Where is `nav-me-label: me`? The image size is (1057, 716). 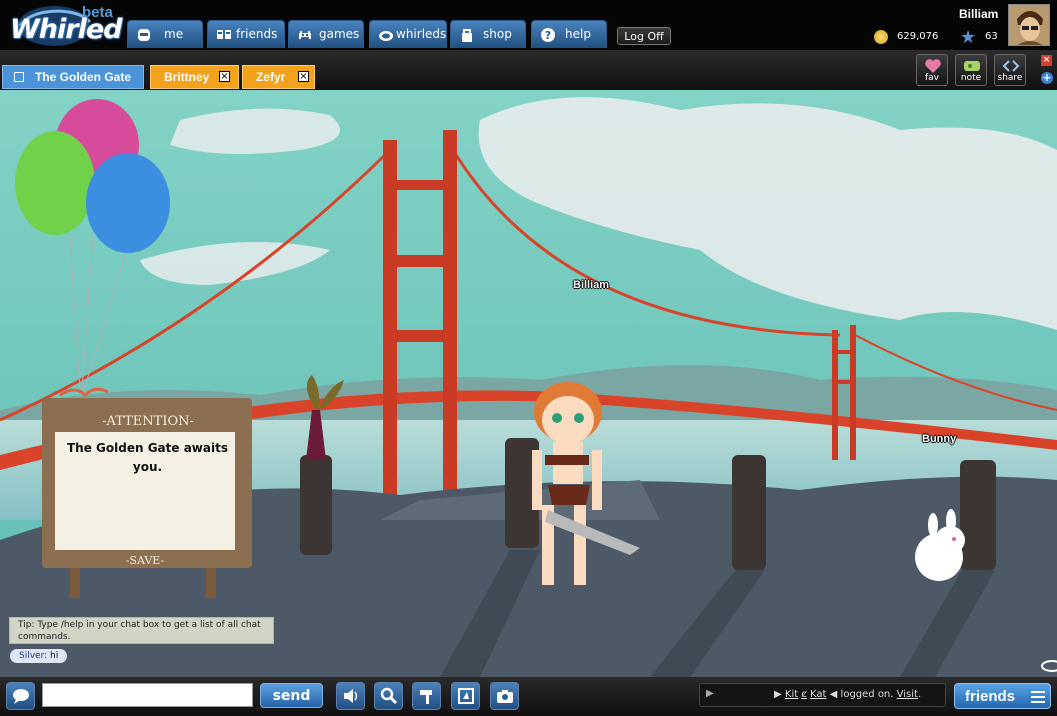
nav-me-label: me is located at coordinates (174, 34).